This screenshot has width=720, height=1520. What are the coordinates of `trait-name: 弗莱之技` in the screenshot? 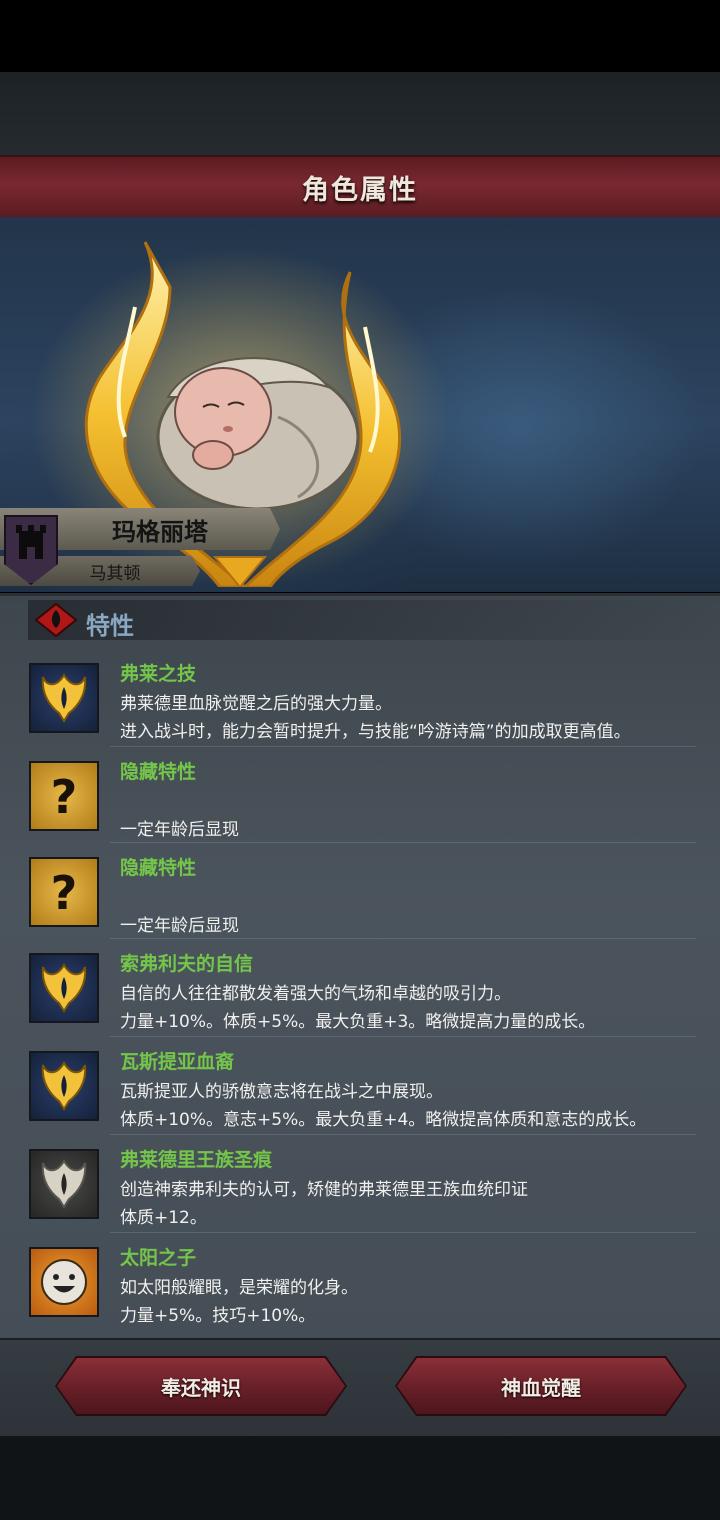 It's located at (158, 674).